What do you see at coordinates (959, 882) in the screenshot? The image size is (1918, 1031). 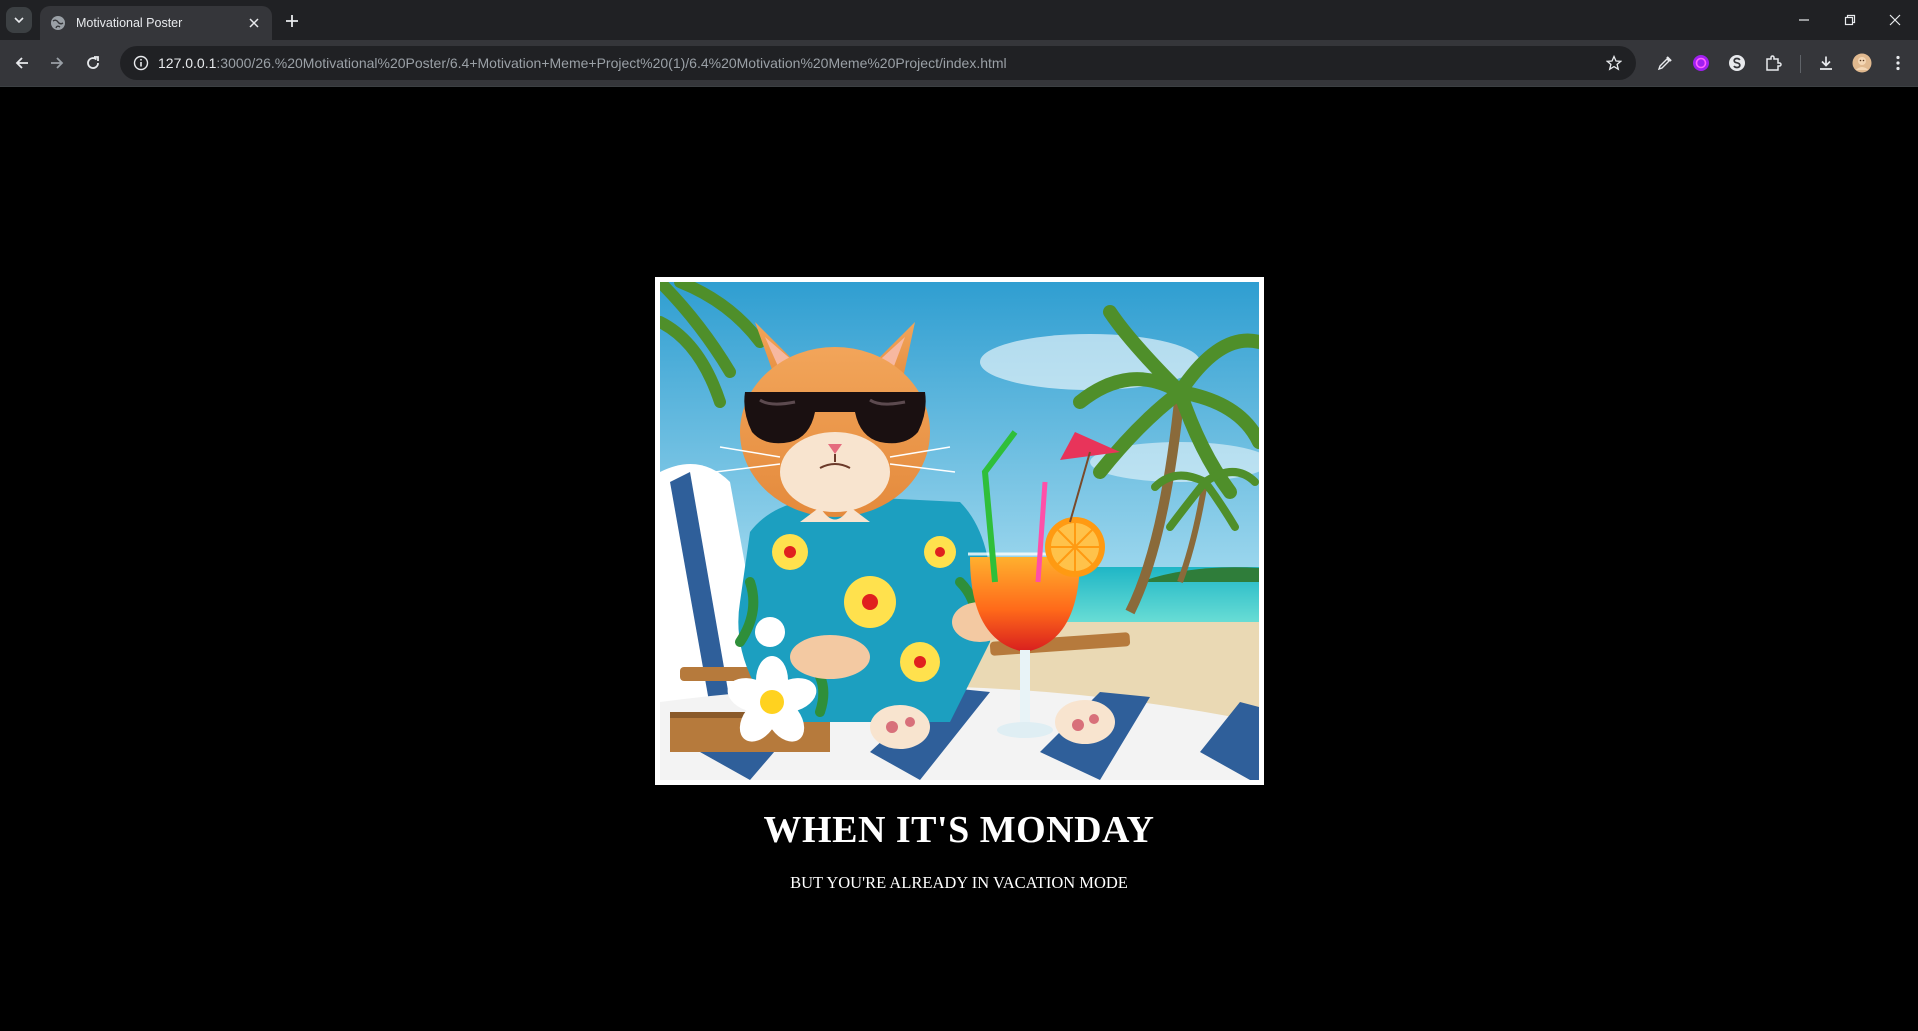 I see `poster-subline: BUT YOU'RE ALREADY IN VACATION MODE` at bounding box center [959, 882].